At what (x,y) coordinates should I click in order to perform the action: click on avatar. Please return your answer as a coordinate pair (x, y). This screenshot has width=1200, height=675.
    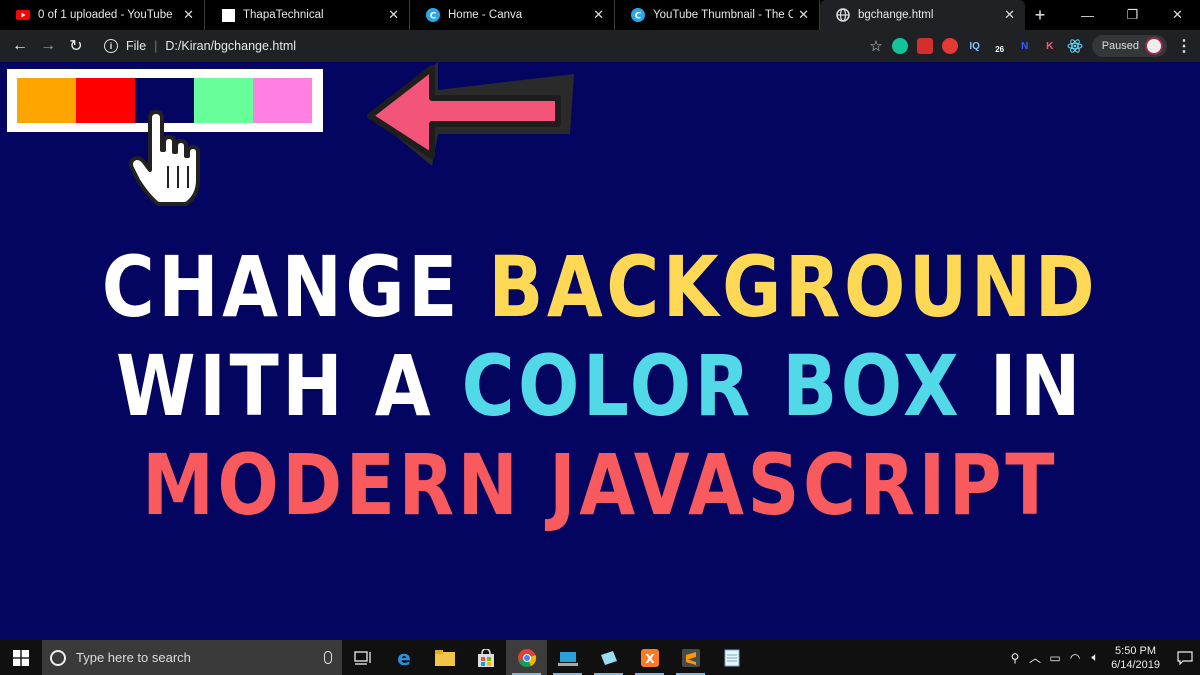
    Looking at the image, I should click on (1154, 46).